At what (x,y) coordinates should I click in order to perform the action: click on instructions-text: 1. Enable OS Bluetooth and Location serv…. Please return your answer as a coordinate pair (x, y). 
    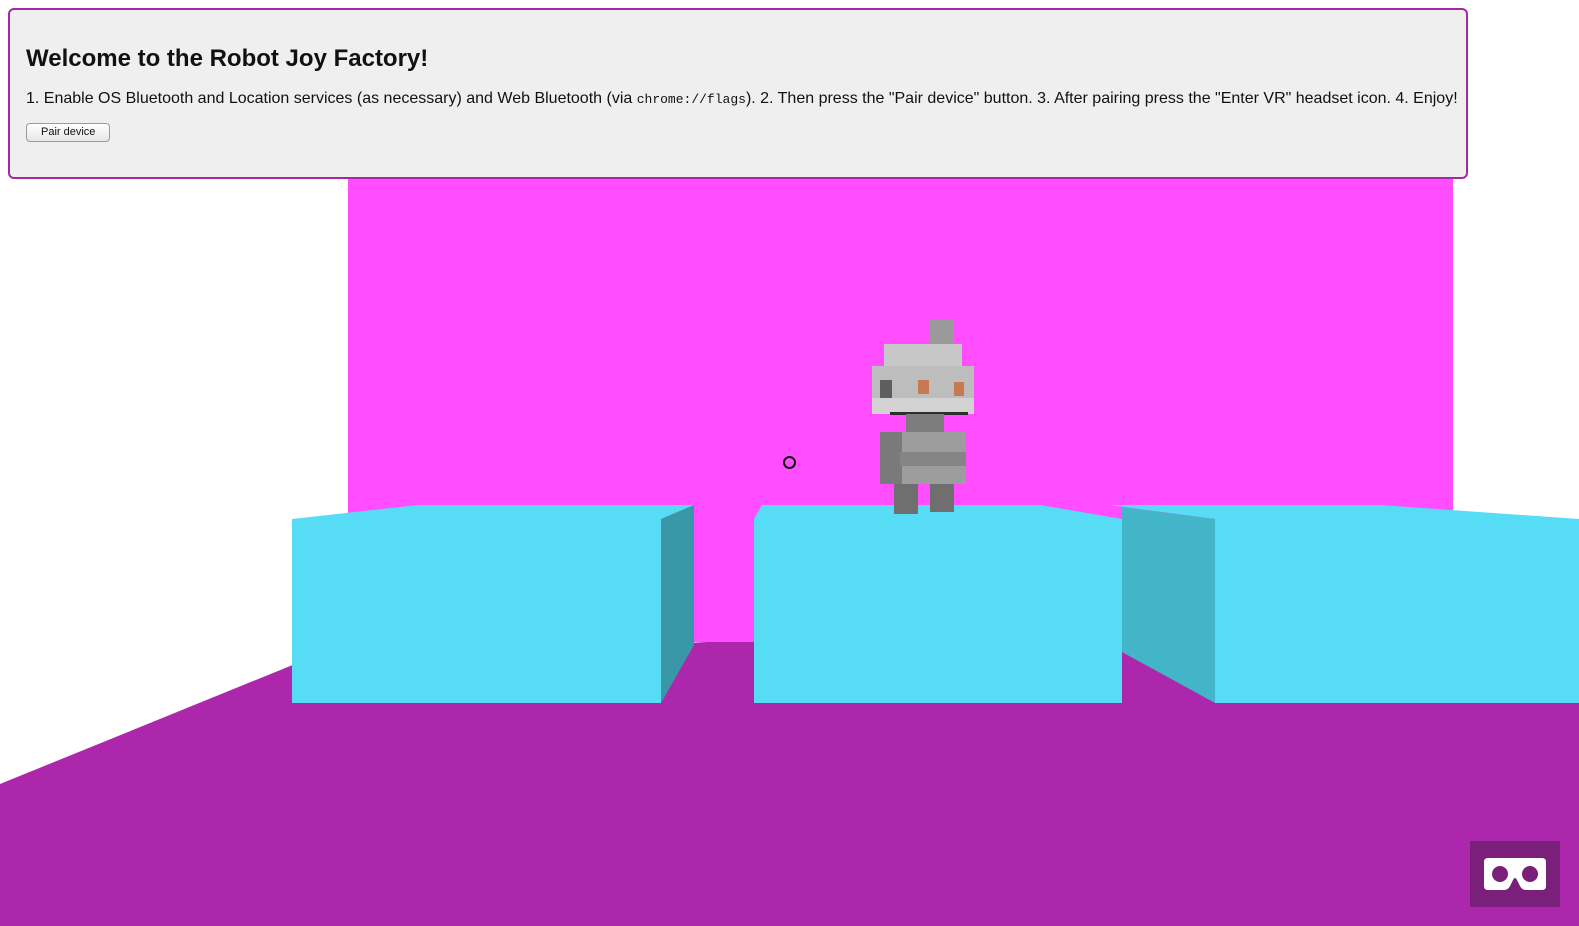
    Looking at the image, I should click on (742, 99).